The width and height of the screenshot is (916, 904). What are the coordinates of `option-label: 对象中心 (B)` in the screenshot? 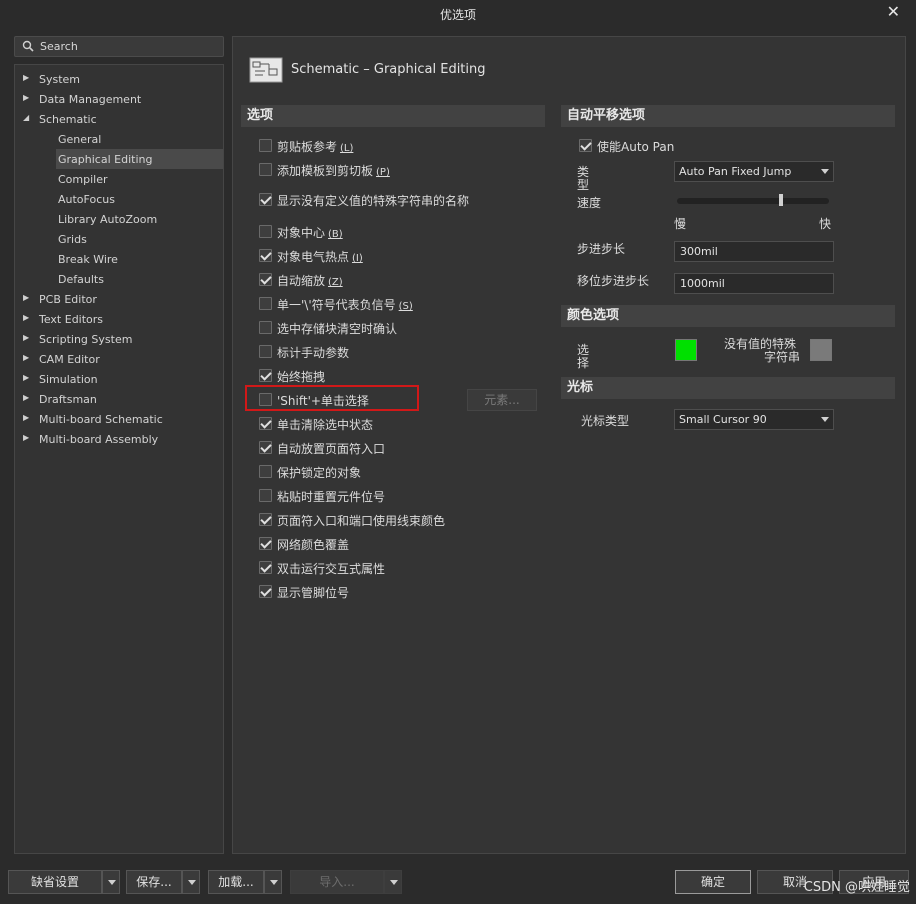 It's located at (310, 232).